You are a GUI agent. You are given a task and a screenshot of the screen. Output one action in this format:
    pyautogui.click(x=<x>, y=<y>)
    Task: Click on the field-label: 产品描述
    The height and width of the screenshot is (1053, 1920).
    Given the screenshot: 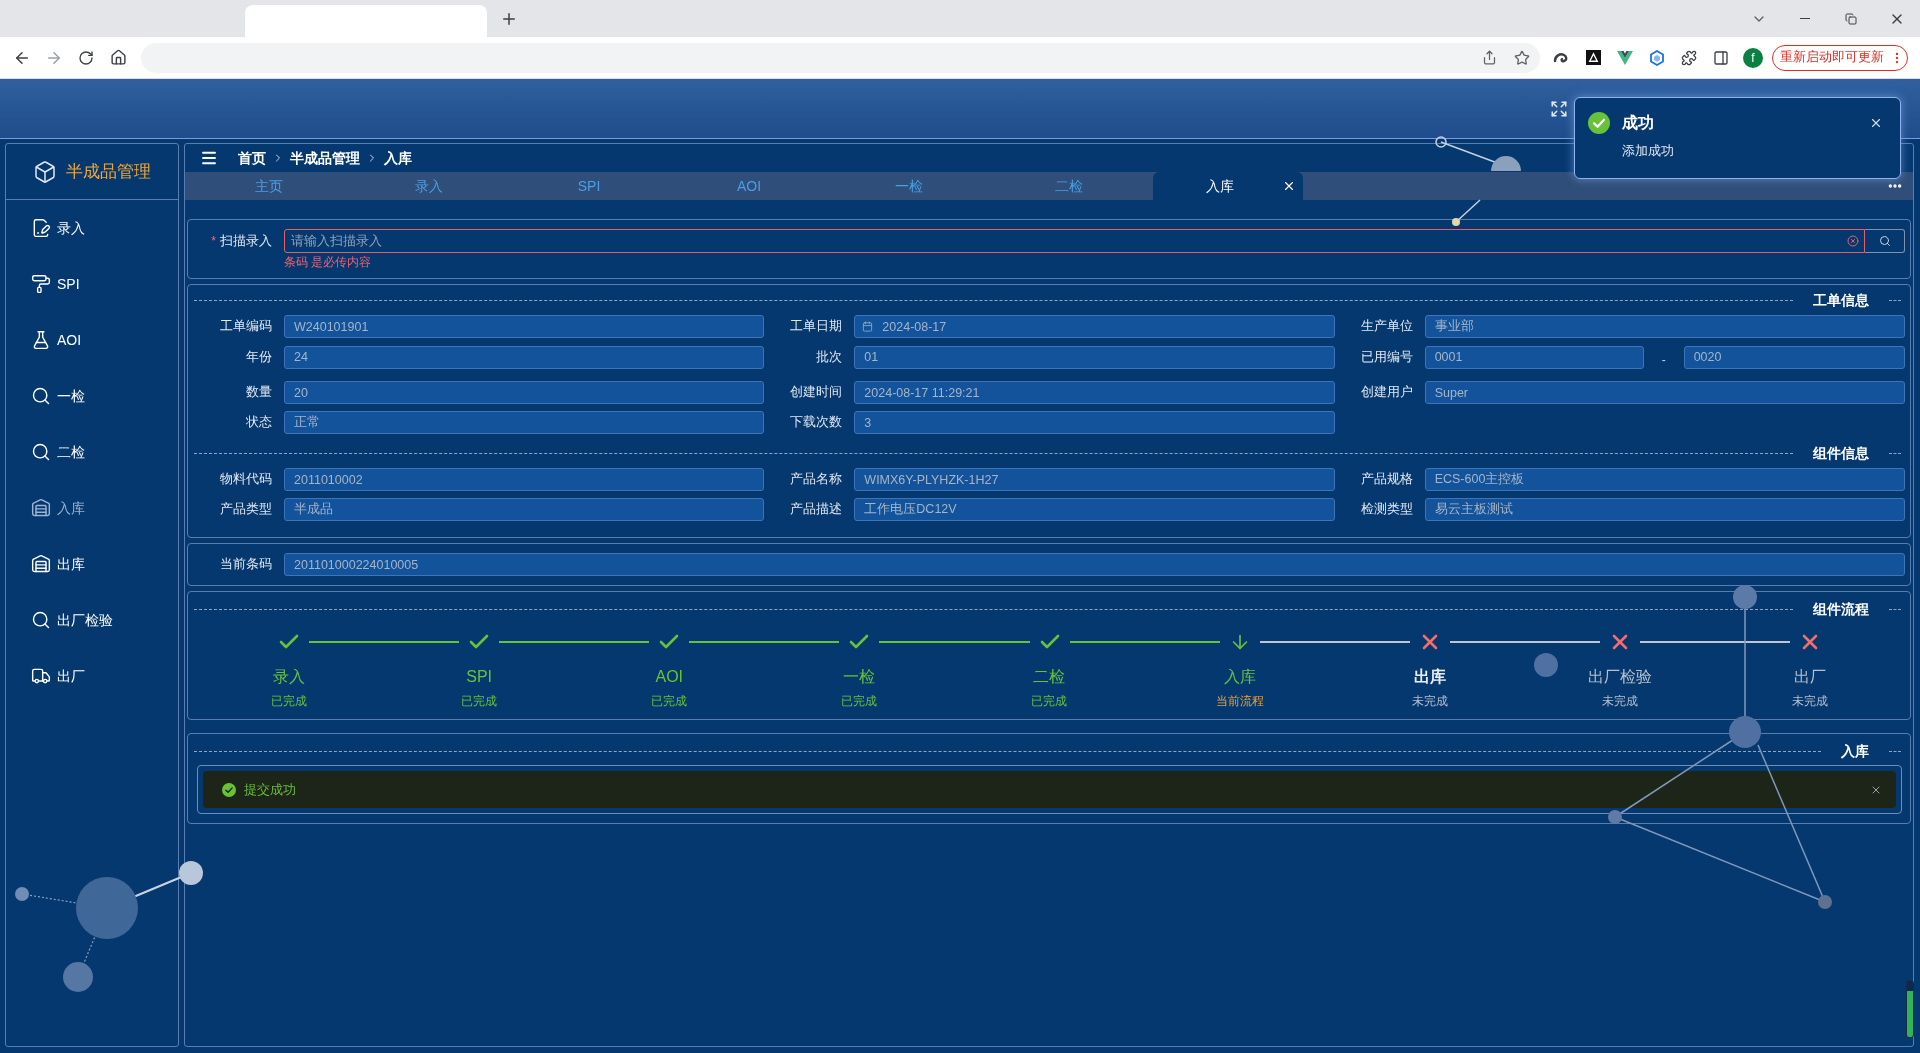 What is the action you would take?
    pyautogui.click(x=816, y=510)
    